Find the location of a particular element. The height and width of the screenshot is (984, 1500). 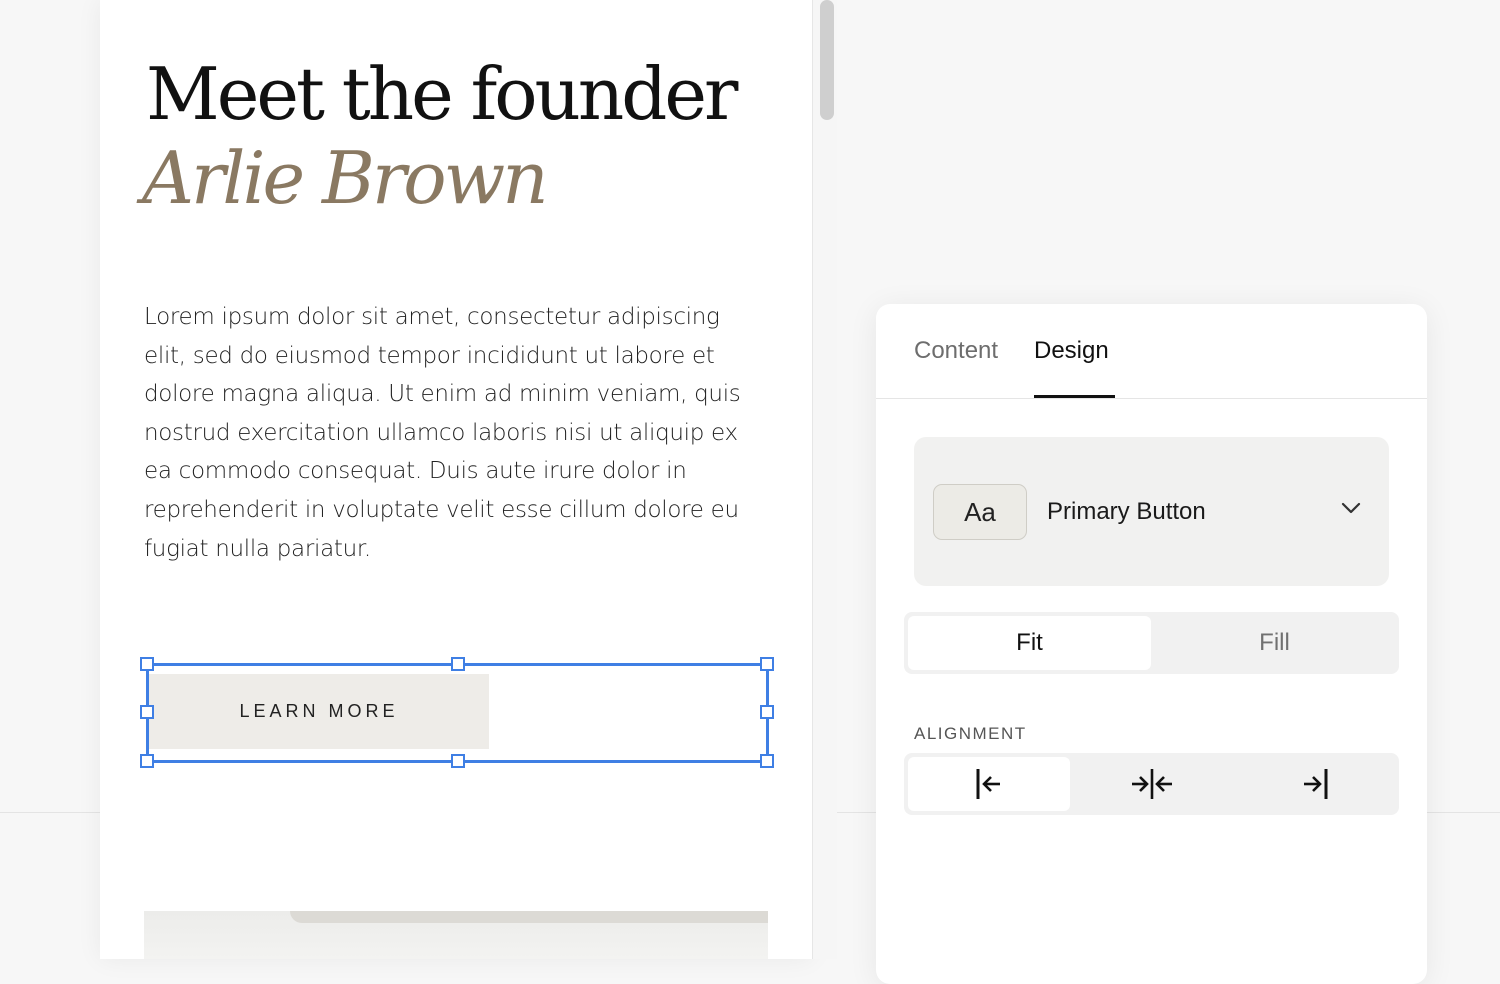

scrollbar-thumb is located at coordinates (827, 60).